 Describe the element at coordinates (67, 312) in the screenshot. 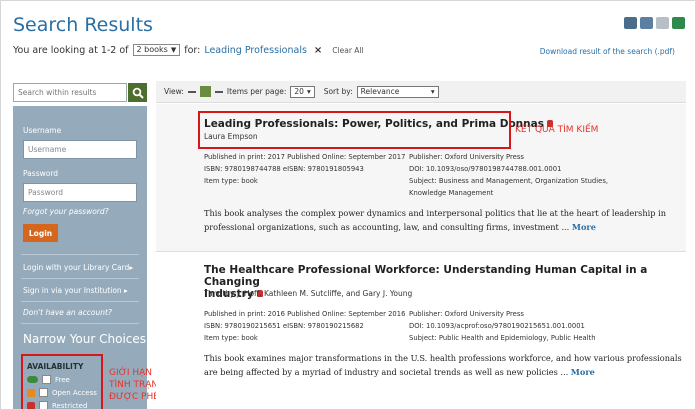

I see `no-account-link: Don't have an account?` at that location.